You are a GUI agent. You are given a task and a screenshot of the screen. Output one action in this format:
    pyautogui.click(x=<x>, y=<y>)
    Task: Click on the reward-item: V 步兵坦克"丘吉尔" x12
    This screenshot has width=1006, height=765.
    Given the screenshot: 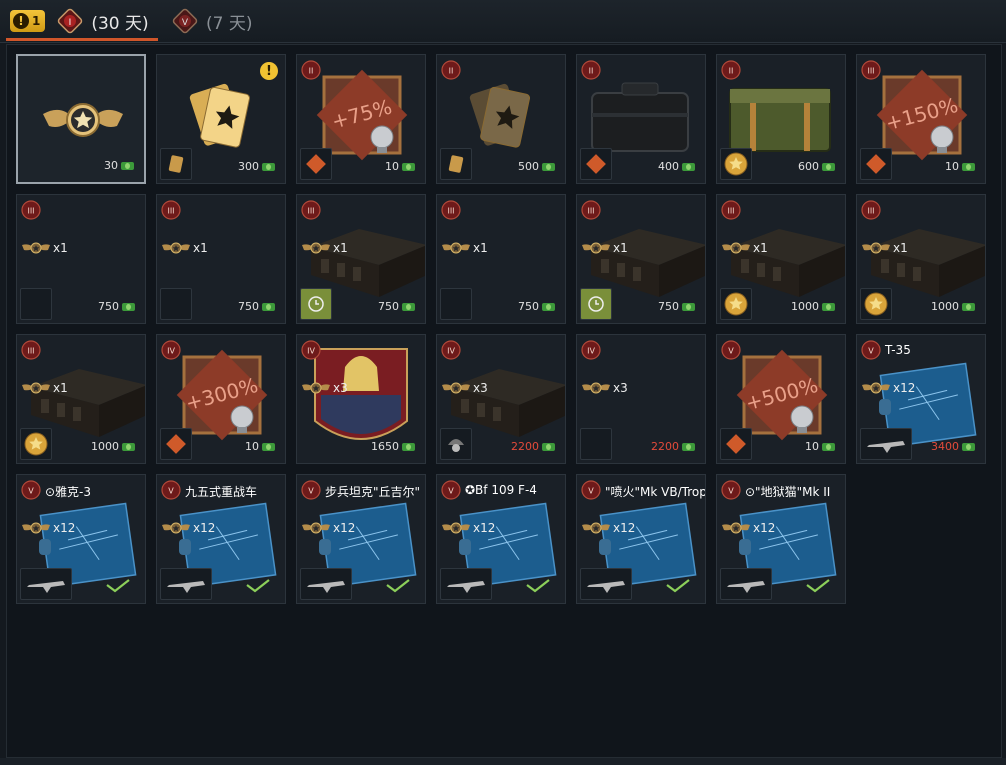 What is the action you would take?
    pyautogui.click(x=361, y=539)
    